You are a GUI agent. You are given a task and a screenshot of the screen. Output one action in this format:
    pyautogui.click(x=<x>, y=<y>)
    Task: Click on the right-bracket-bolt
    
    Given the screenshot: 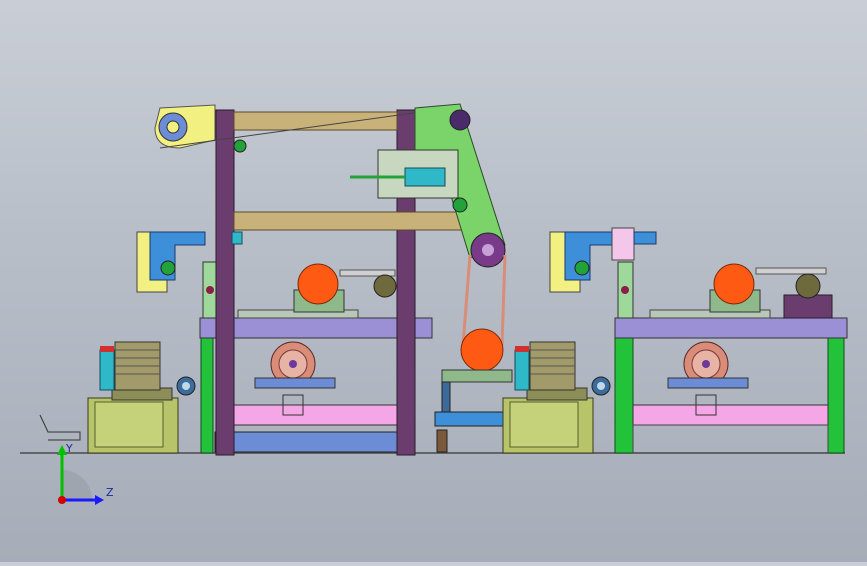 What is the action you would take?
    pyautogui.click(x=625, y=290)
    